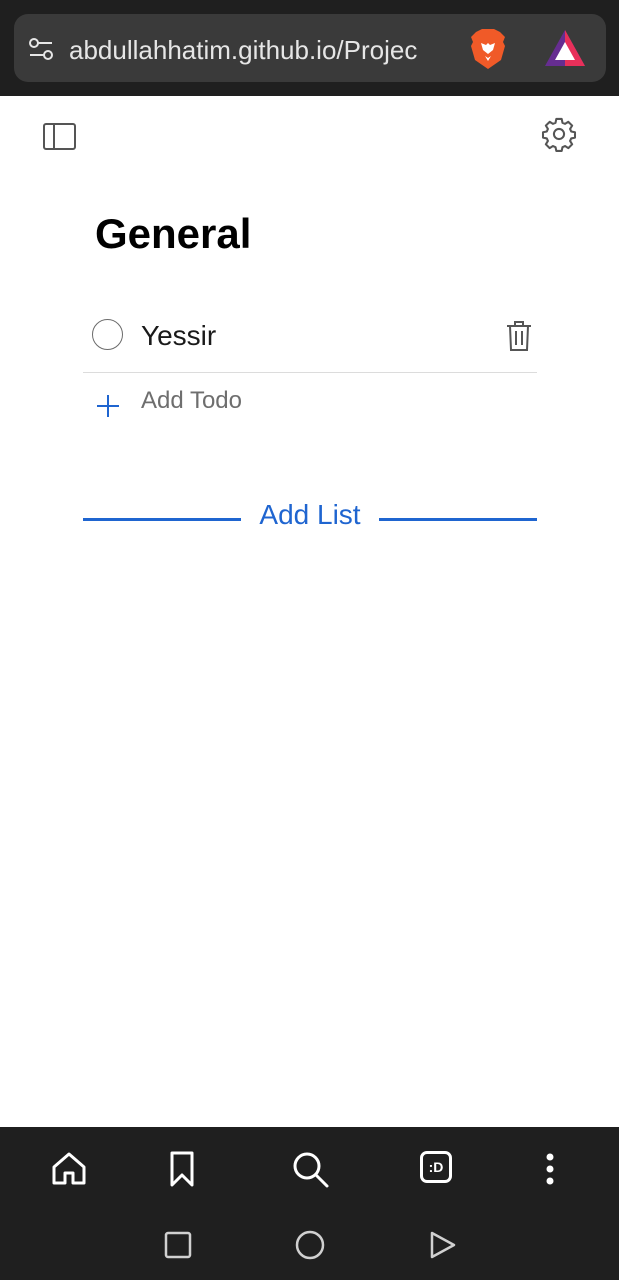 This screenshot has height=1280, width=619. What do you see at coordinates (178, 336) in the screenshot?
I see `todo-text: Yessir` at bounding box center [178, 336].